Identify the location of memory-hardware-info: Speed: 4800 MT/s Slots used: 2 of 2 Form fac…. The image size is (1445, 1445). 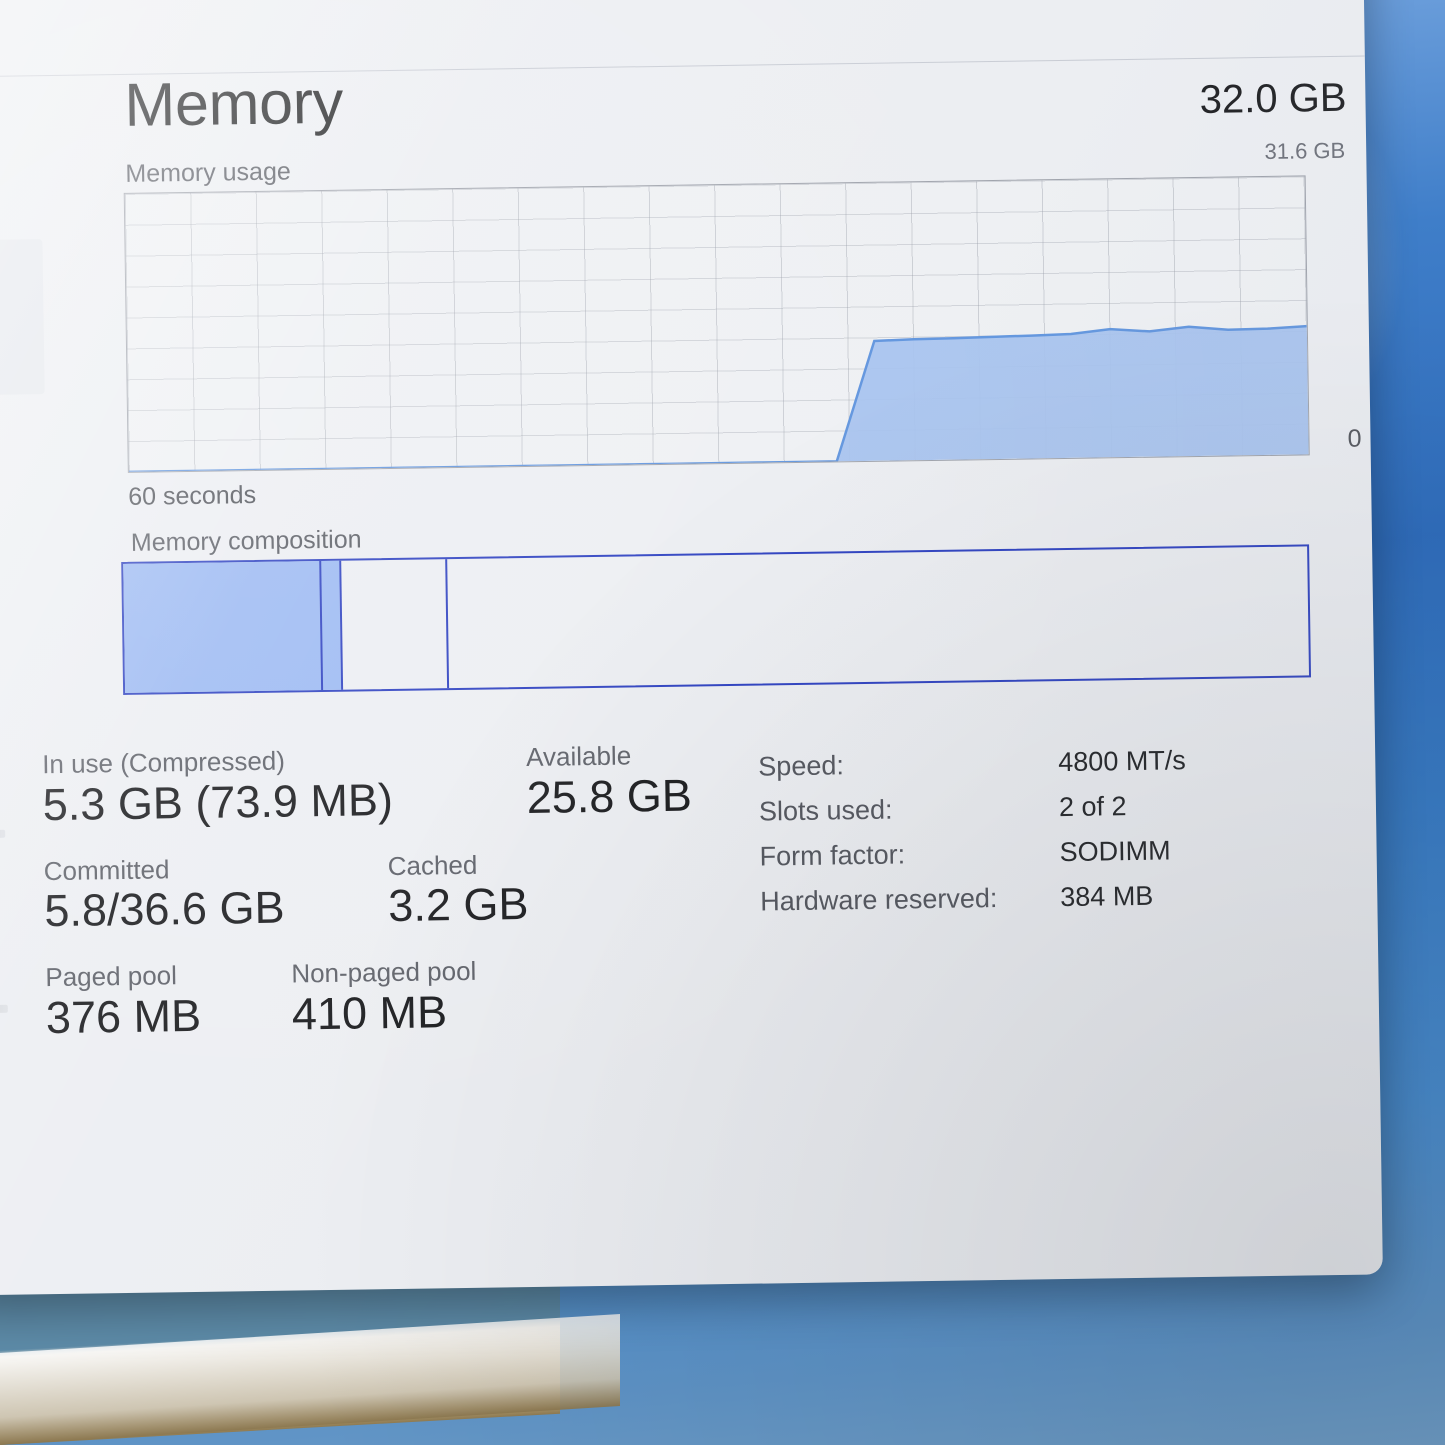
(1009, 837).